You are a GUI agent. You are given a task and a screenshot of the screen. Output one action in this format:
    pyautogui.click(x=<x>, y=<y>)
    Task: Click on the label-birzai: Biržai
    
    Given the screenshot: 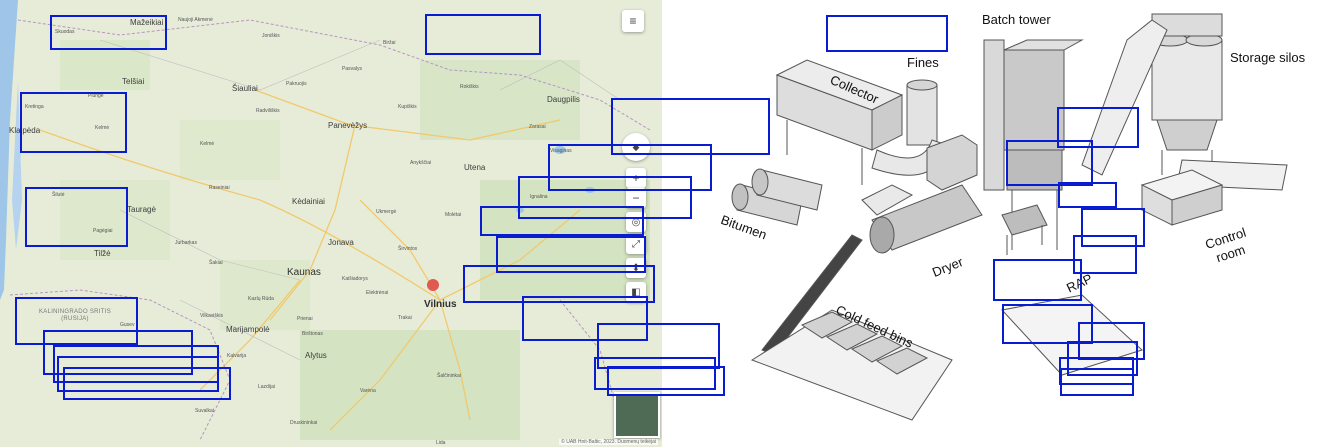 What is the action you would take?
    pyautogui.click(x=389, y=43)
    